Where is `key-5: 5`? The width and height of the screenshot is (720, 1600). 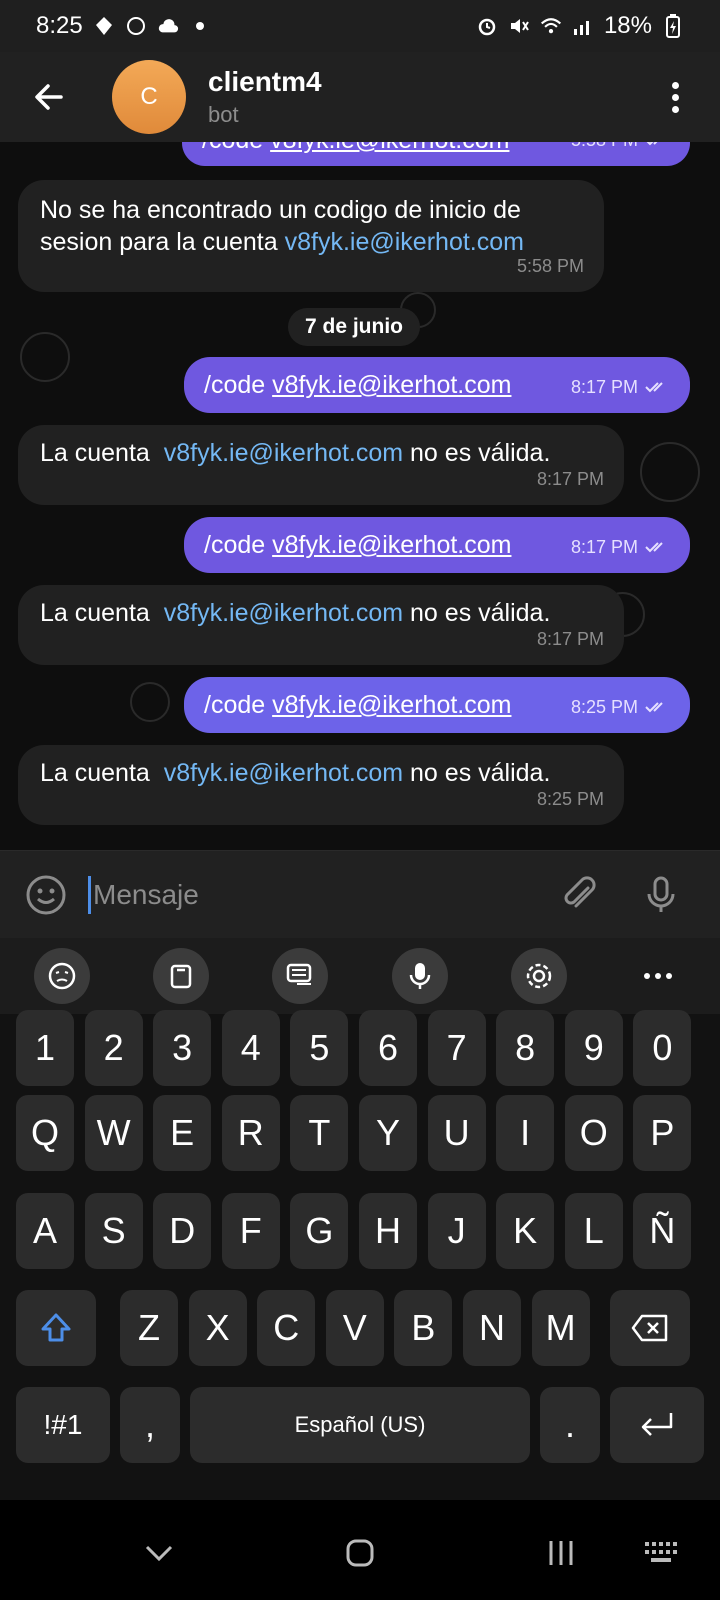 key-5: 5 is located at coordinates (319, 1048).